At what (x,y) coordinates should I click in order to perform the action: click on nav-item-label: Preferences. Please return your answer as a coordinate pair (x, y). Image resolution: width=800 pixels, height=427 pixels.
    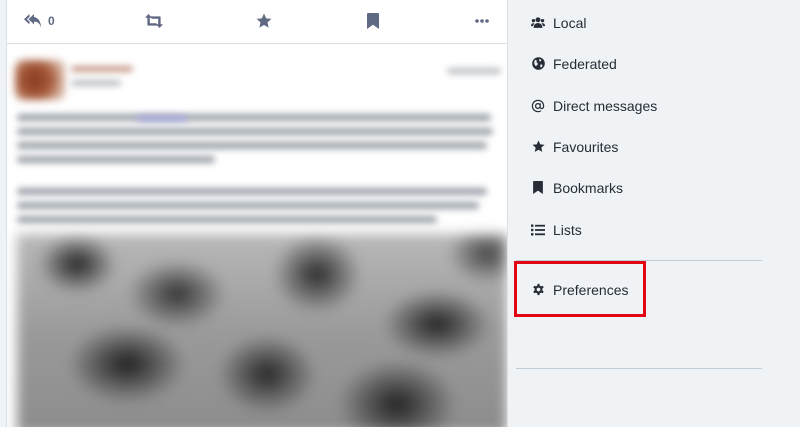
    Looking at the image, I should click on (591, 289).